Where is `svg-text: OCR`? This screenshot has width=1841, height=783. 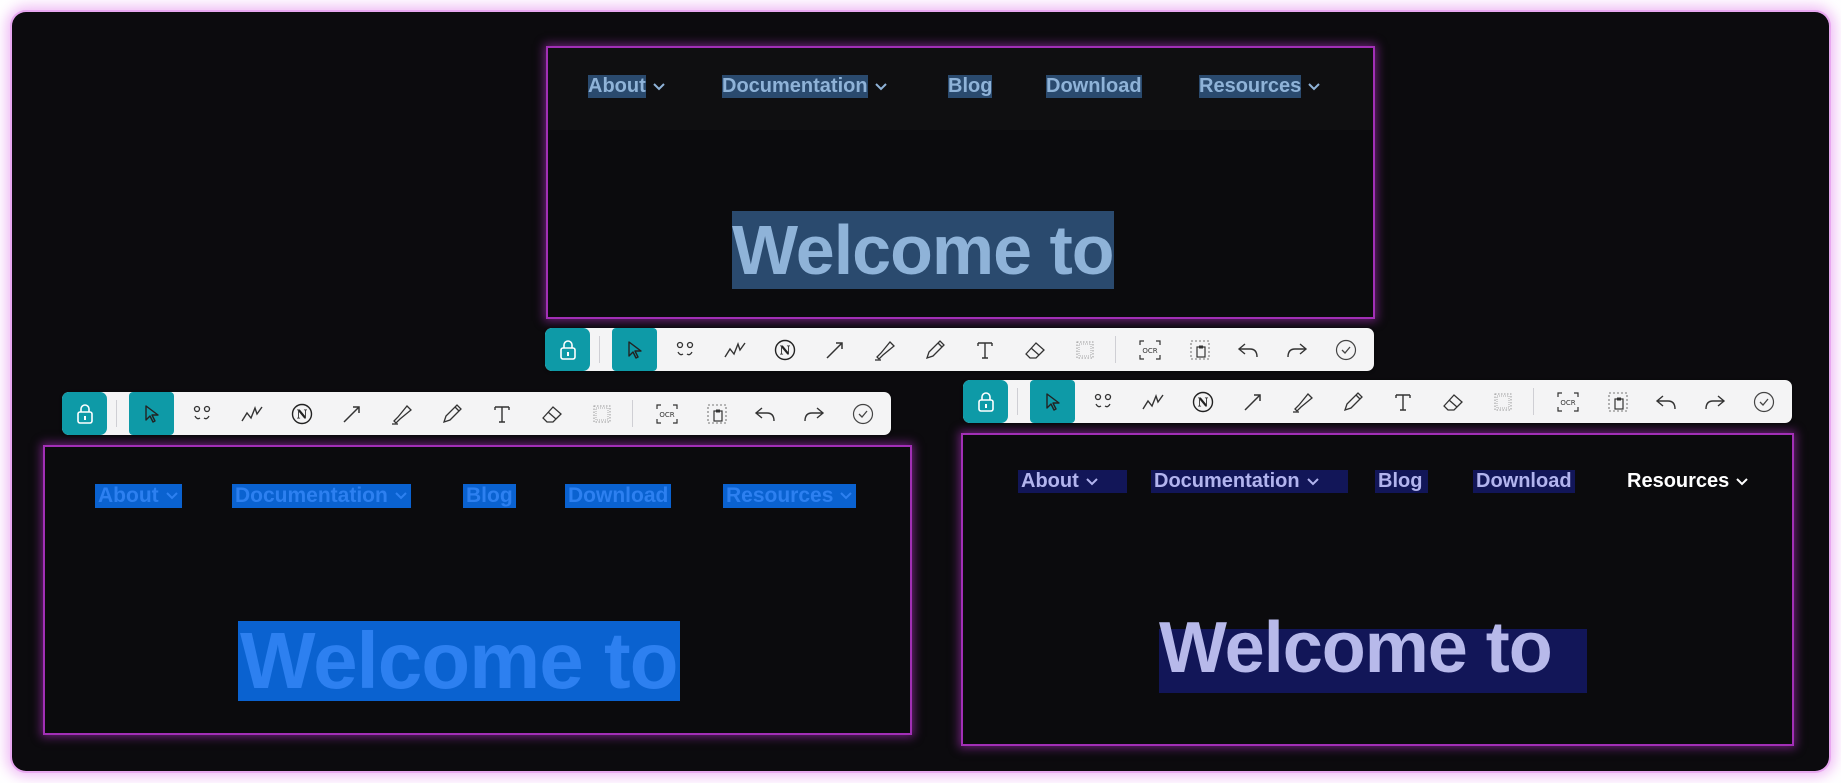 svg-text: OCR is located at coordinates (1567, 403).